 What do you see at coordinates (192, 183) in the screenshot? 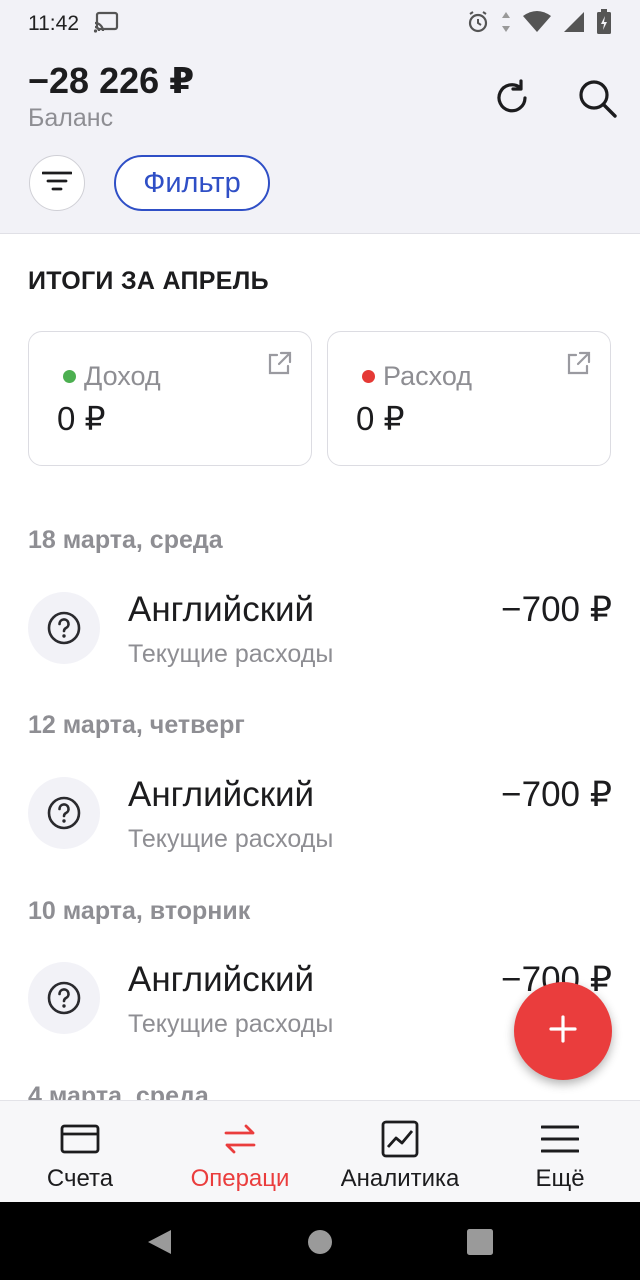
I see `filter-chip-button: Фильтр` at bounding box center [192, 183].